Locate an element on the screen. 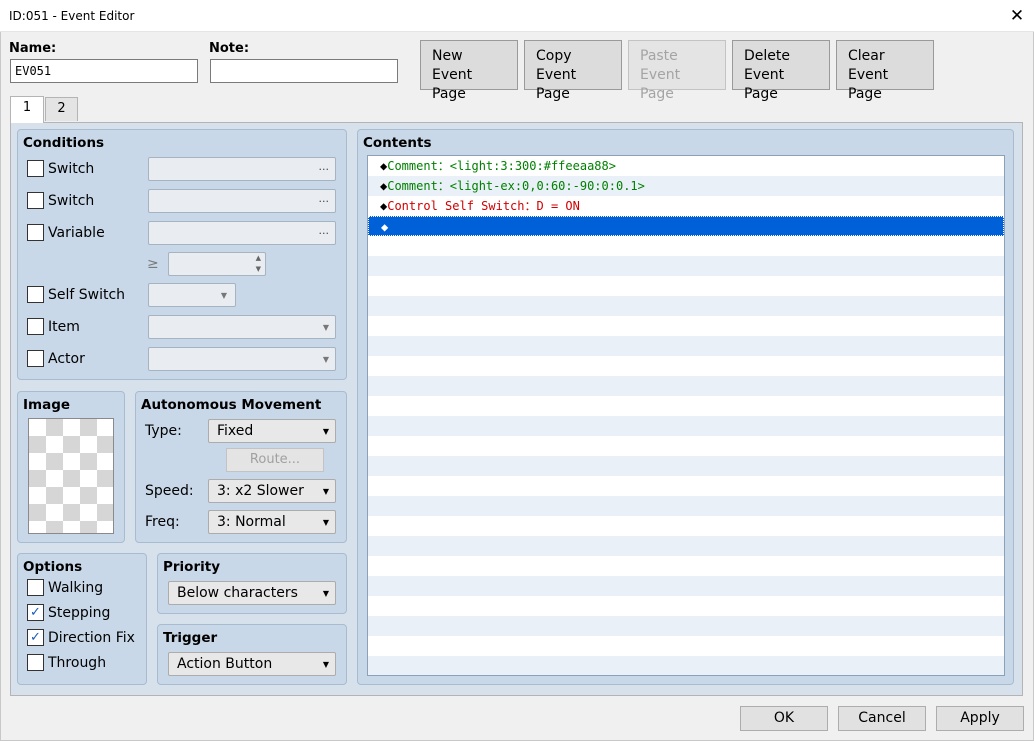 The height and width of the screenshot is (741, 1034). priority-select: Below characters ▼ is located at coordinates (252, 593).